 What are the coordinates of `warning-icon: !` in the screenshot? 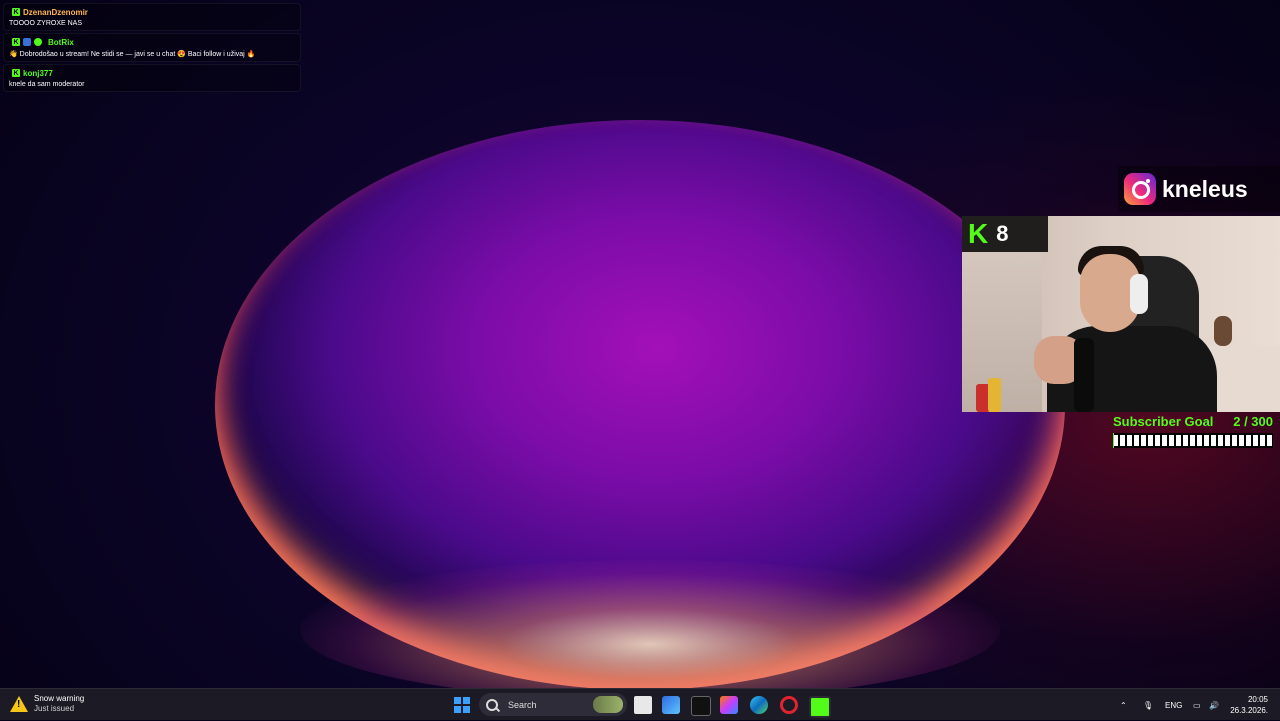 It's located at (19, 704).